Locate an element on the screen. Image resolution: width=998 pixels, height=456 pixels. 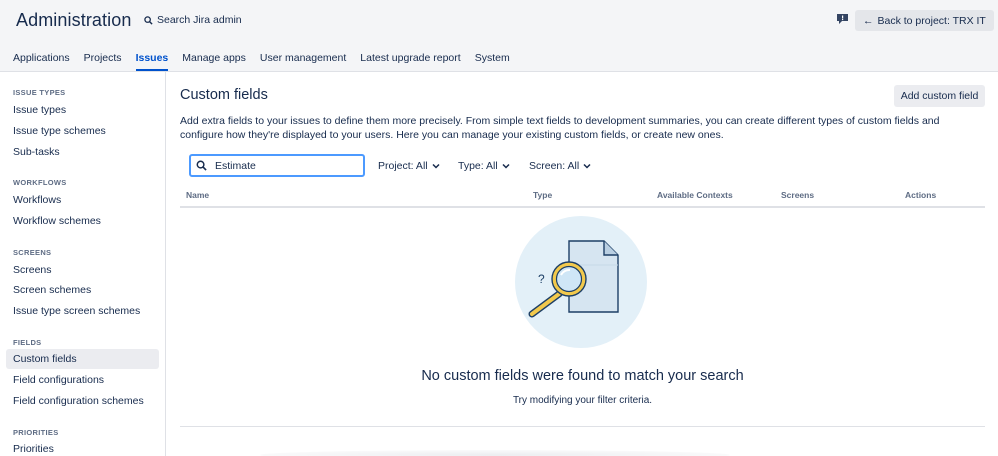
sidebar-item-screen-schemes: Screen schemes is located at coordinates (82, 290).